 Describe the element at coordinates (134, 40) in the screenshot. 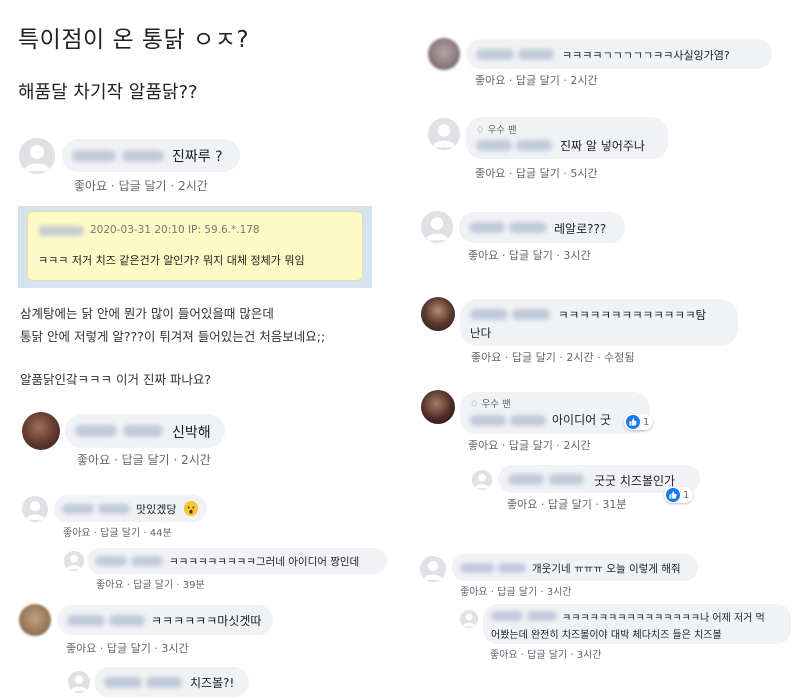

I see `post-title: 특이점이 온 통닭 ㅇㅈ?` at that location.